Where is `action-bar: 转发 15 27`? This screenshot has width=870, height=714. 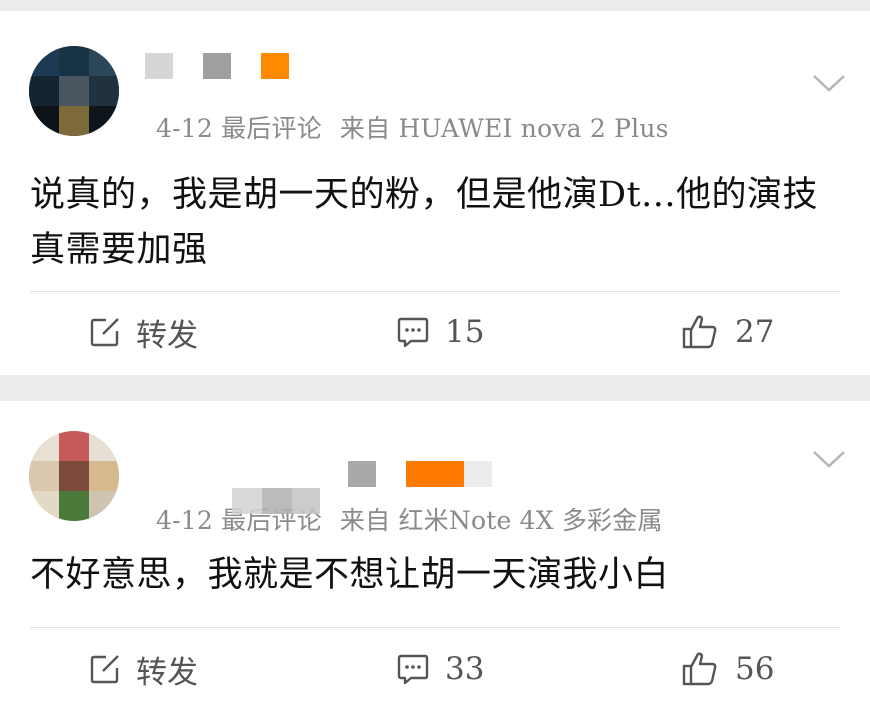 action-bar: 转发 15 27 is located at coordinates (435, 332).